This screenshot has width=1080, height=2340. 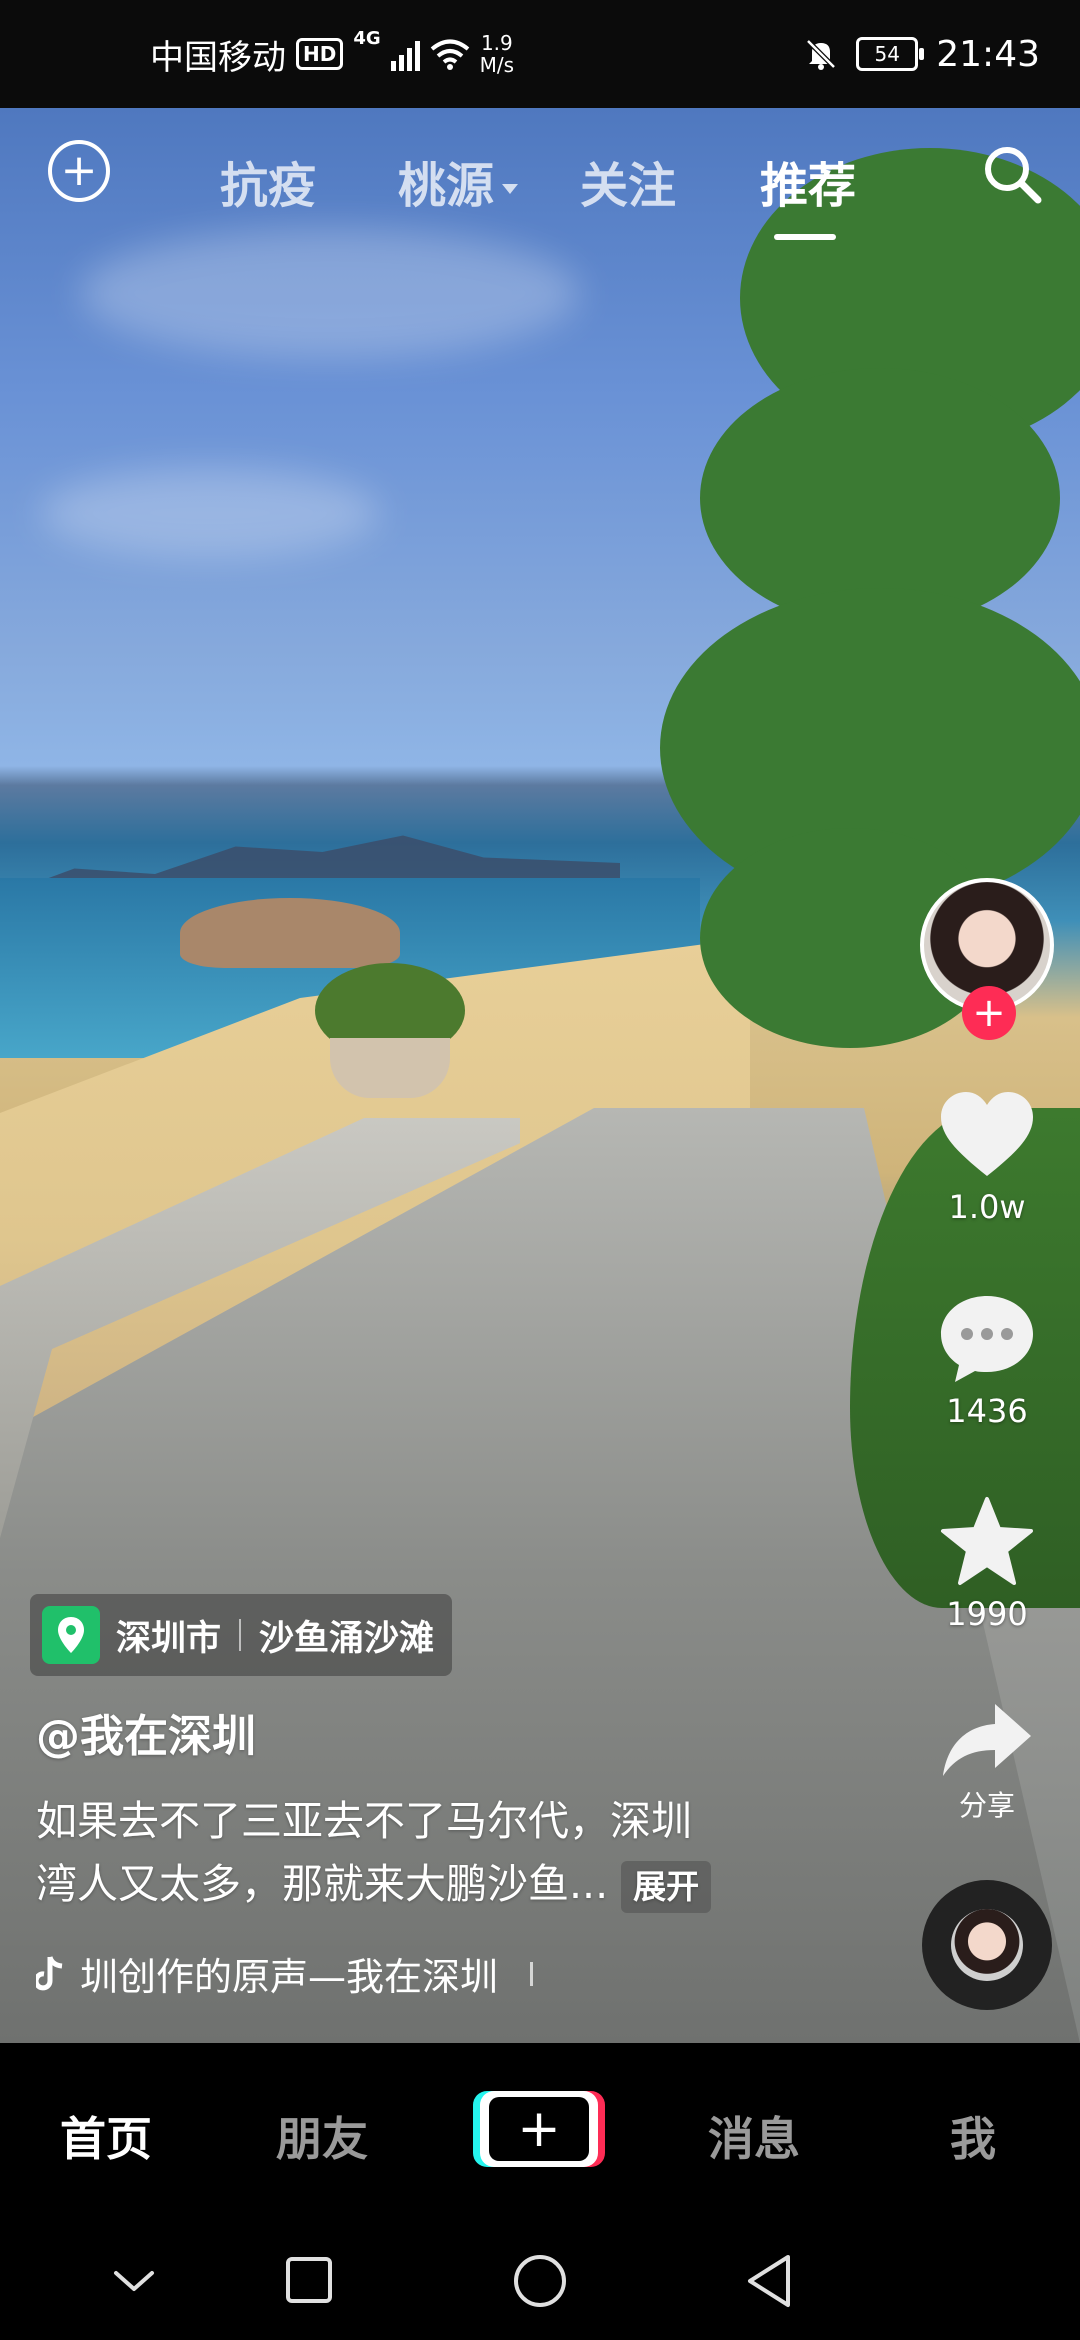 I want to click on share-label: 分享, so click(x=986, y=1805).